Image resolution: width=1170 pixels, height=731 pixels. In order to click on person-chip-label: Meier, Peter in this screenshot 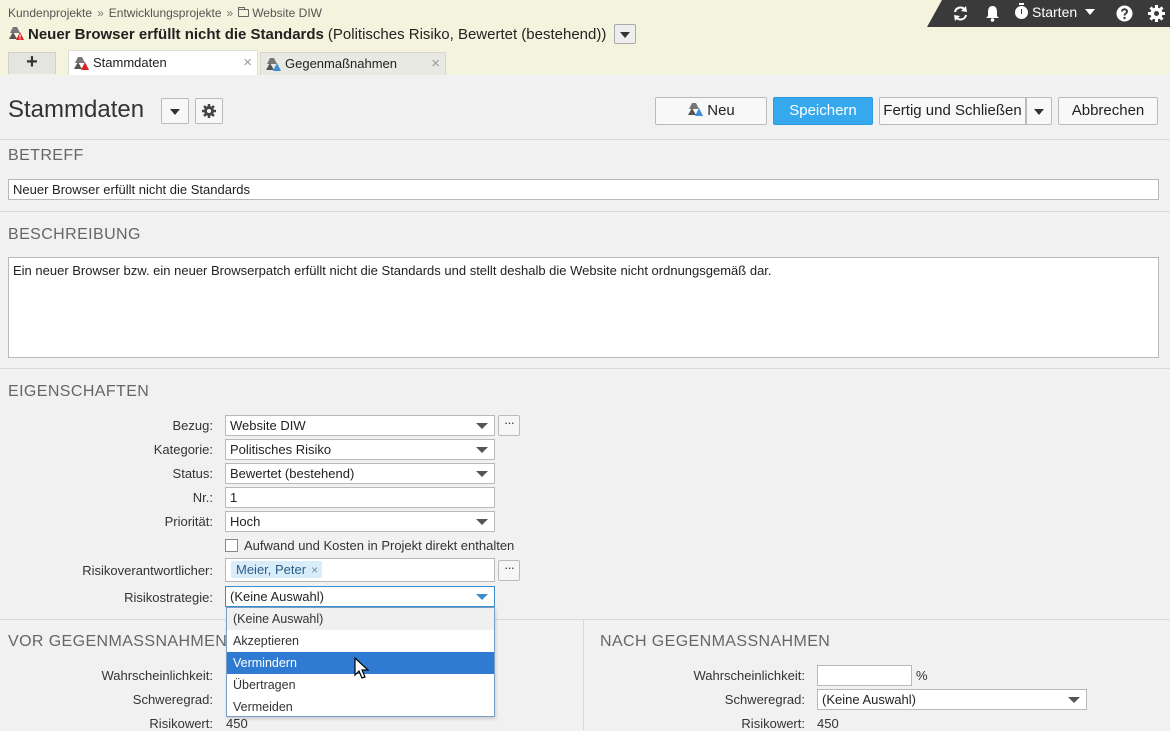, I will do `click(271, 569)`.